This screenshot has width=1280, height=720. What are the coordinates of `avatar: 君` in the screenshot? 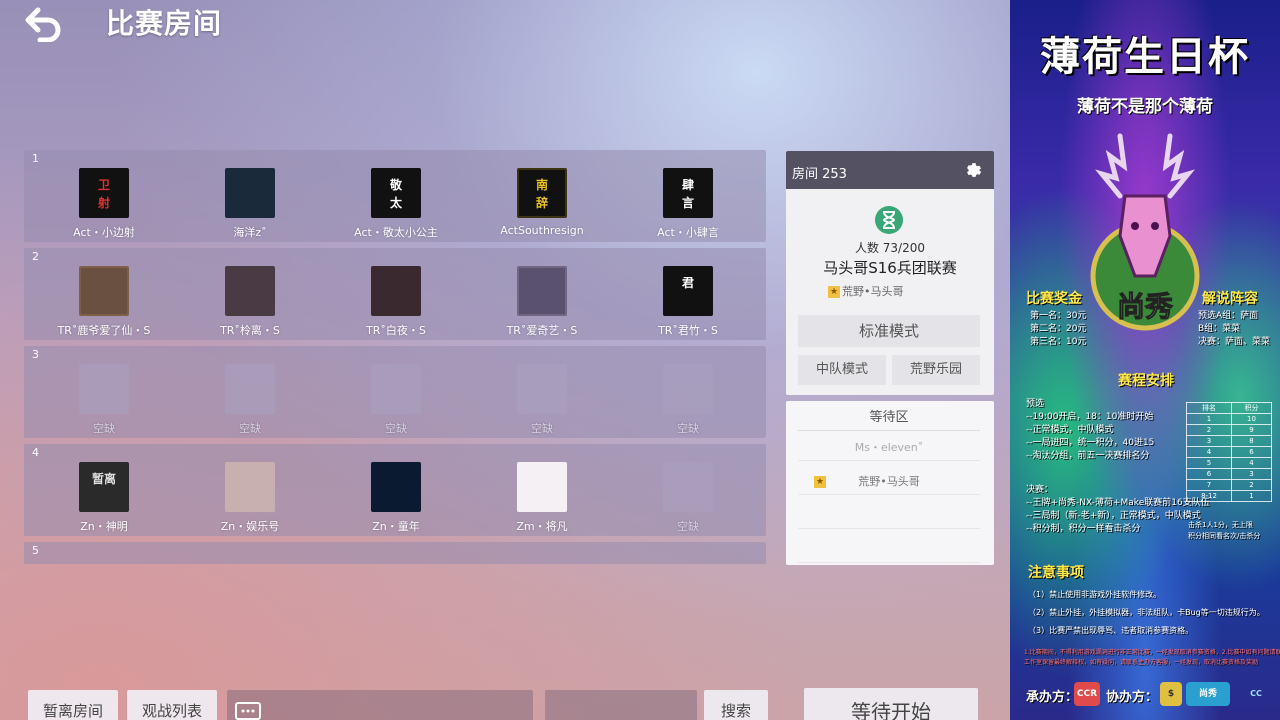 It's located at (688, 291).